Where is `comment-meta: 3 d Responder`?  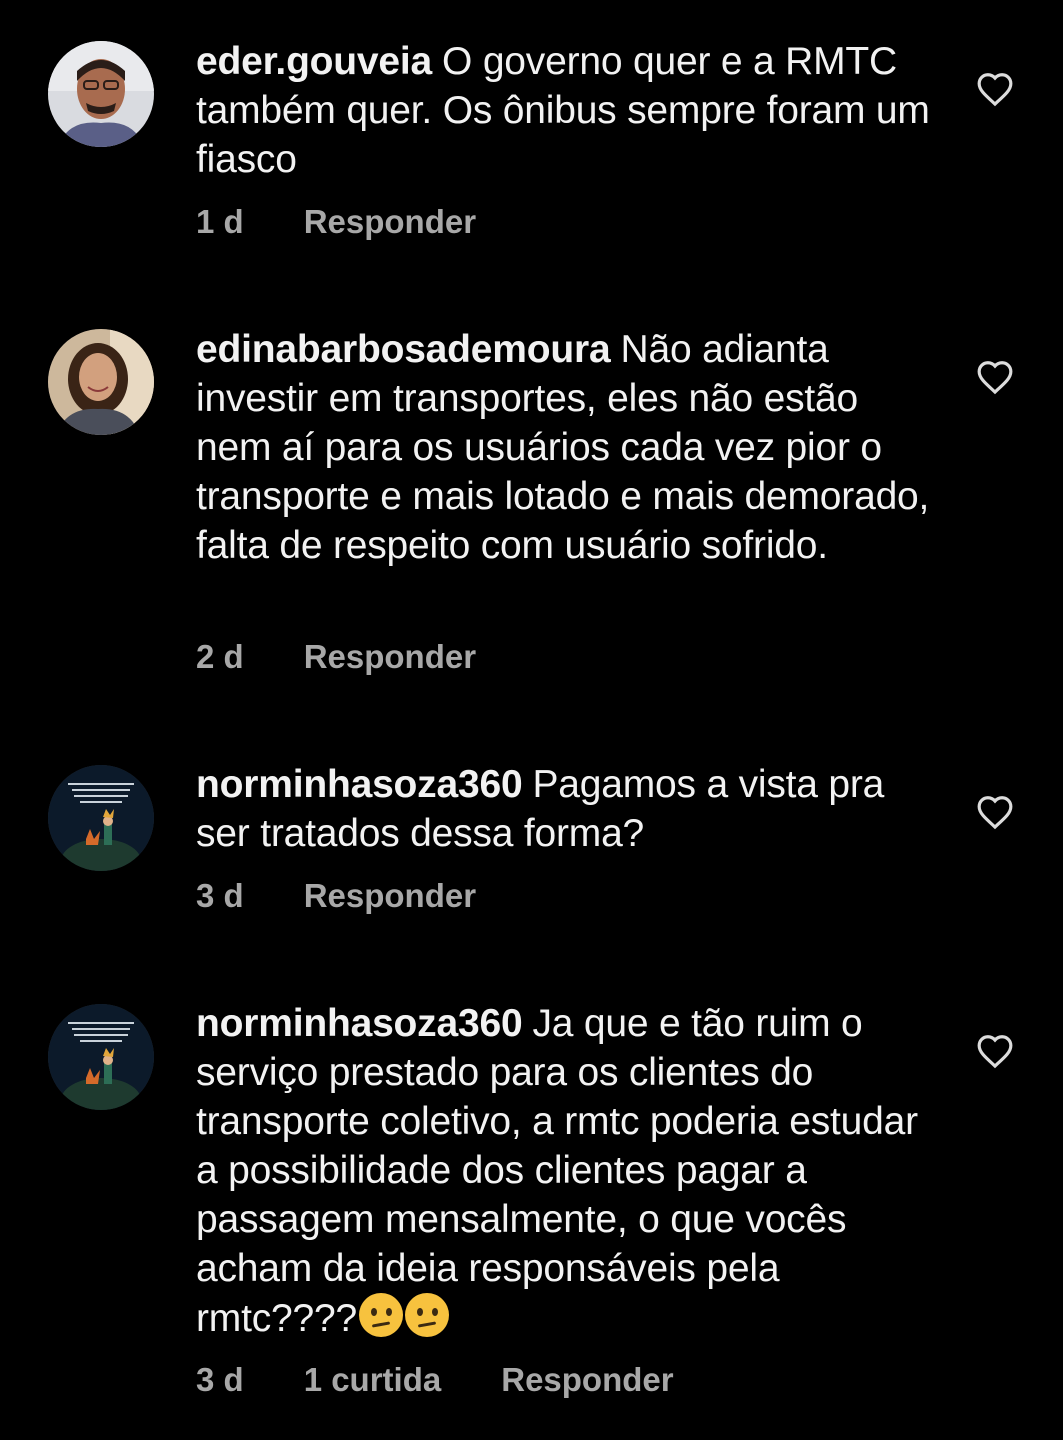
comment-meta: 3 d Responder is located at coordinates (366, 896).